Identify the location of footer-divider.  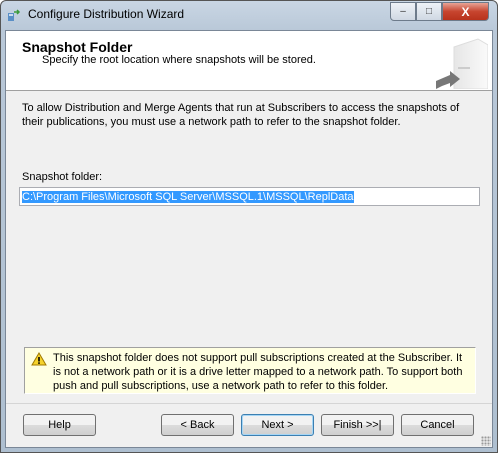
(249, 403).